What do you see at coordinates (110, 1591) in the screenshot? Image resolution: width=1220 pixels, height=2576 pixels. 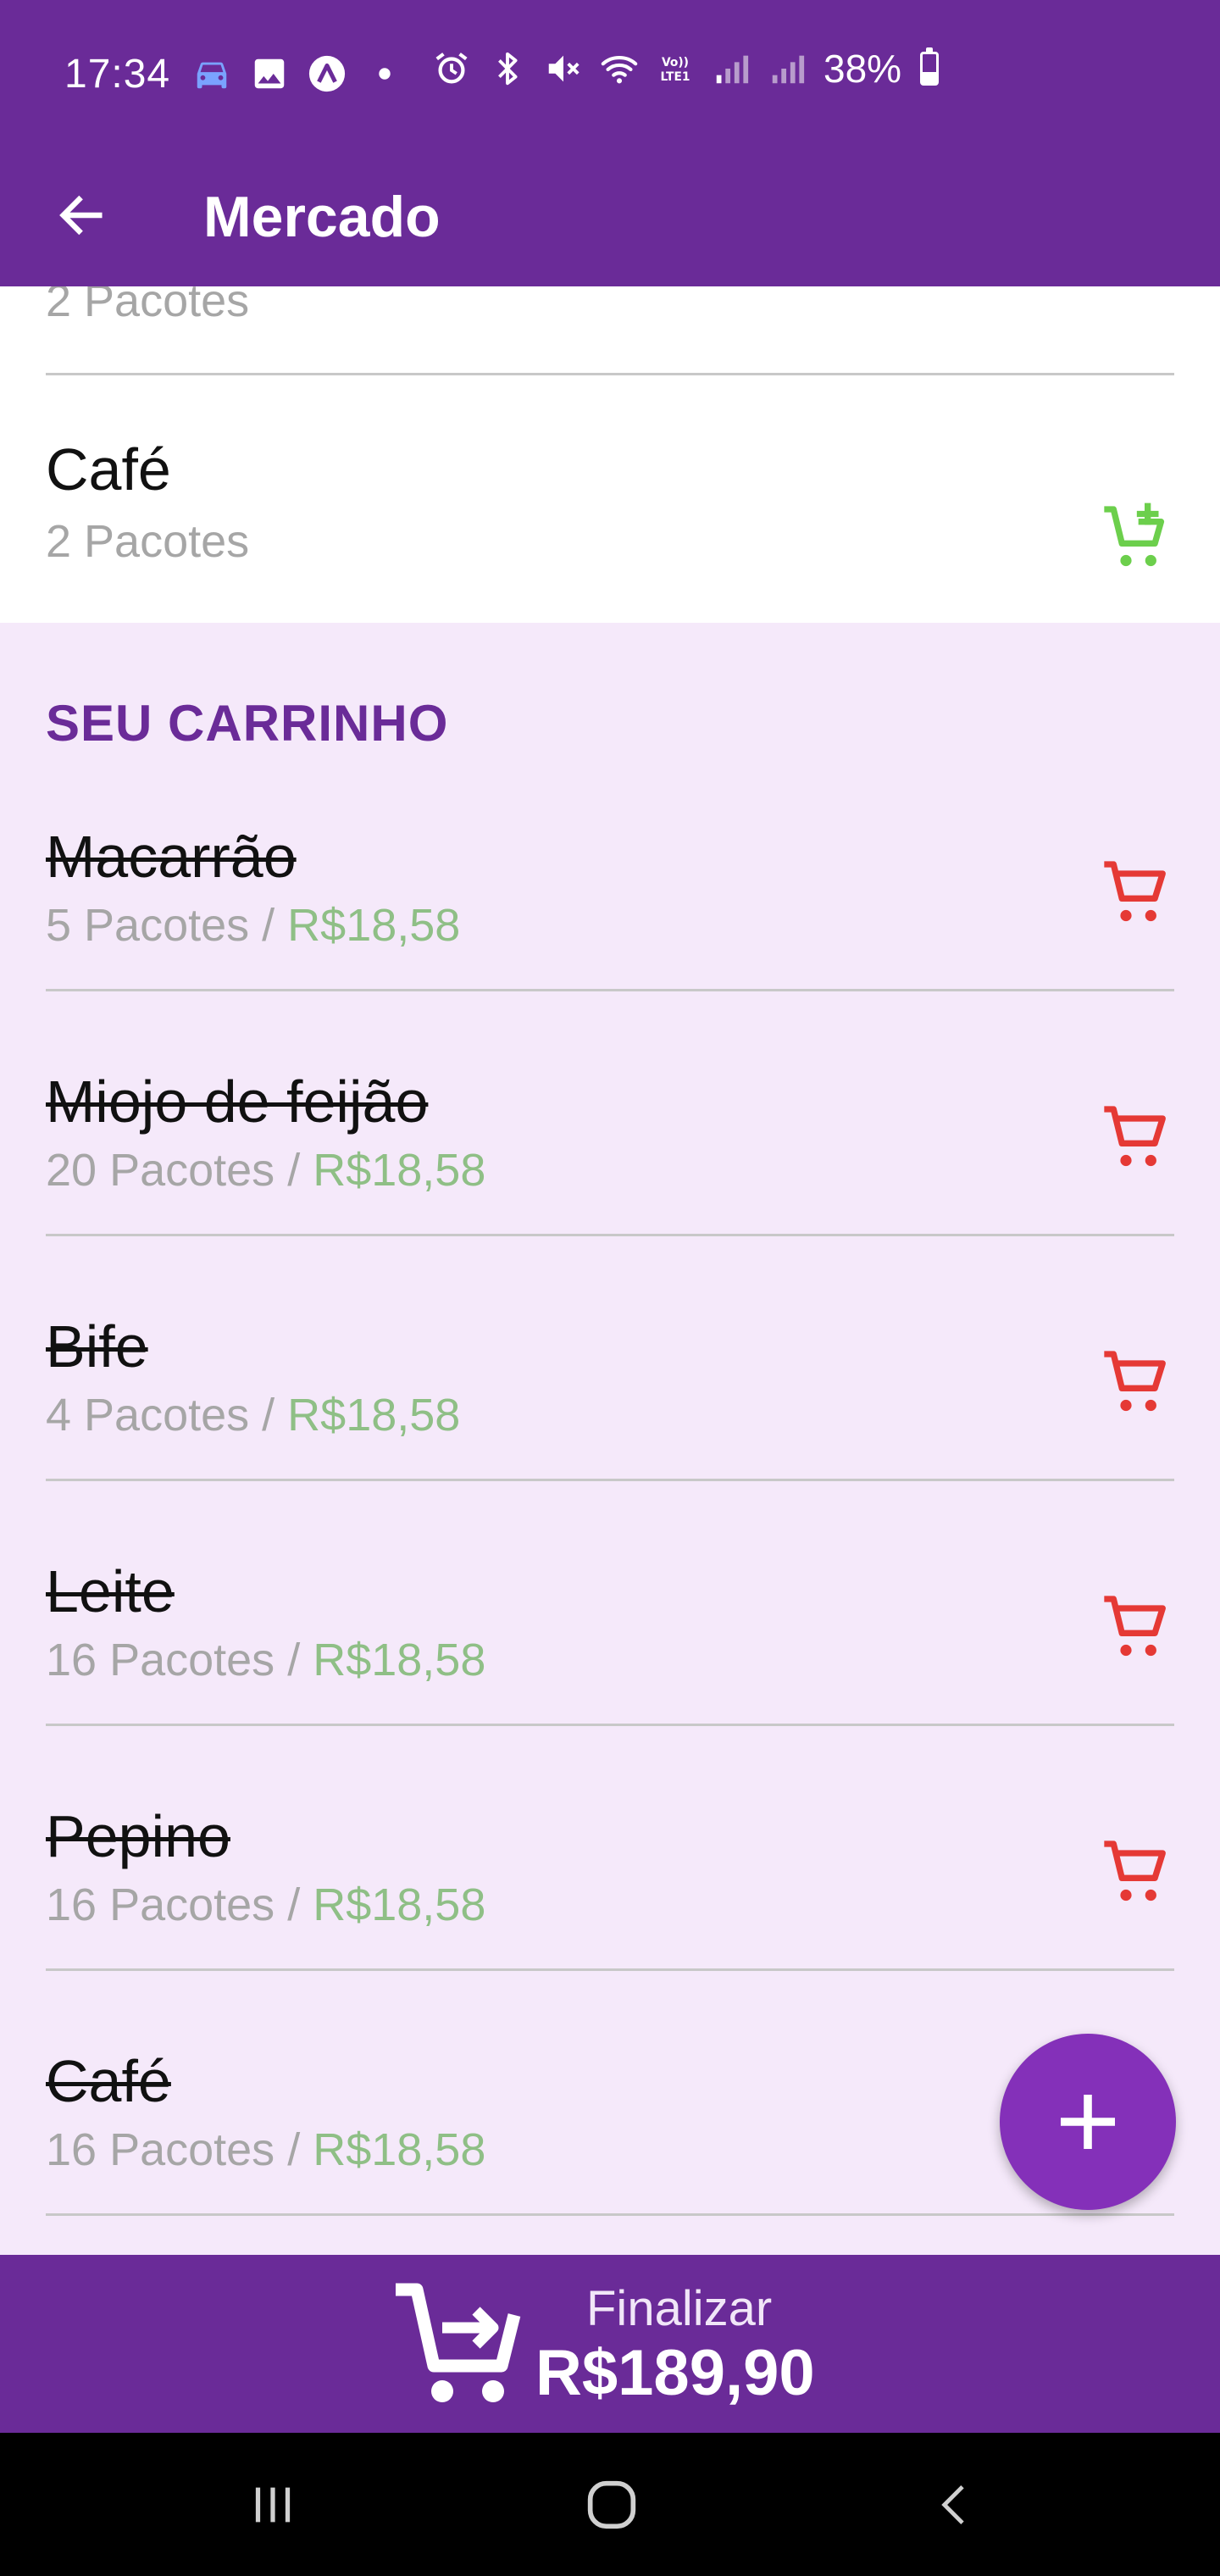 I see `item-name: Leite` at bounding box center [110, 1591].